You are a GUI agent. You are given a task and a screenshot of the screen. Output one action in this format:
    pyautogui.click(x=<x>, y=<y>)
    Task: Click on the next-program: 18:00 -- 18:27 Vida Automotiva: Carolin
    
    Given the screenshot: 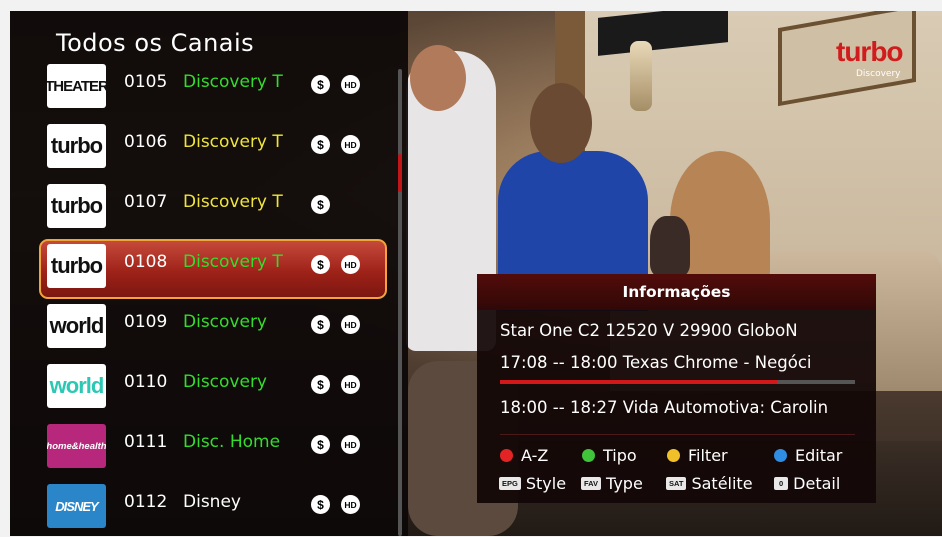 What is the action you would take?
    pyautogui.click(x=664, y=407)
    